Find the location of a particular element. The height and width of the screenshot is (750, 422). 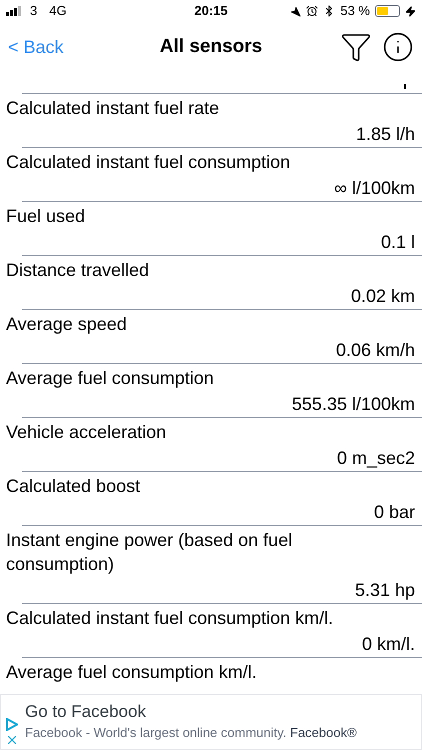

sensor-name: Distance travelled is located at coordinates (77, 270).